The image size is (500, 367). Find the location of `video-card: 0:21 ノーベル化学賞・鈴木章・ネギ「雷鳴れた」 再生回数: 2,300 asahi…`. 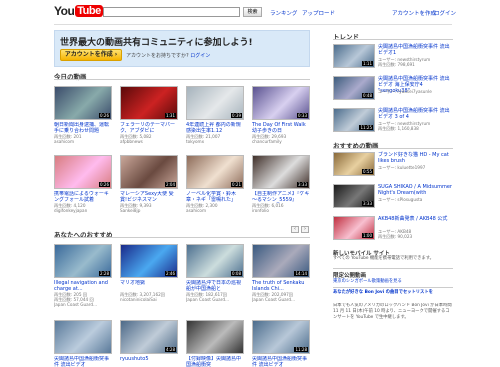

video-card: 0:21 ノーベル化学賞・鈴木章・ネギ「雷鳴れた」 再生回数: 2,300 asahi… is located at coordinates (215, 184).